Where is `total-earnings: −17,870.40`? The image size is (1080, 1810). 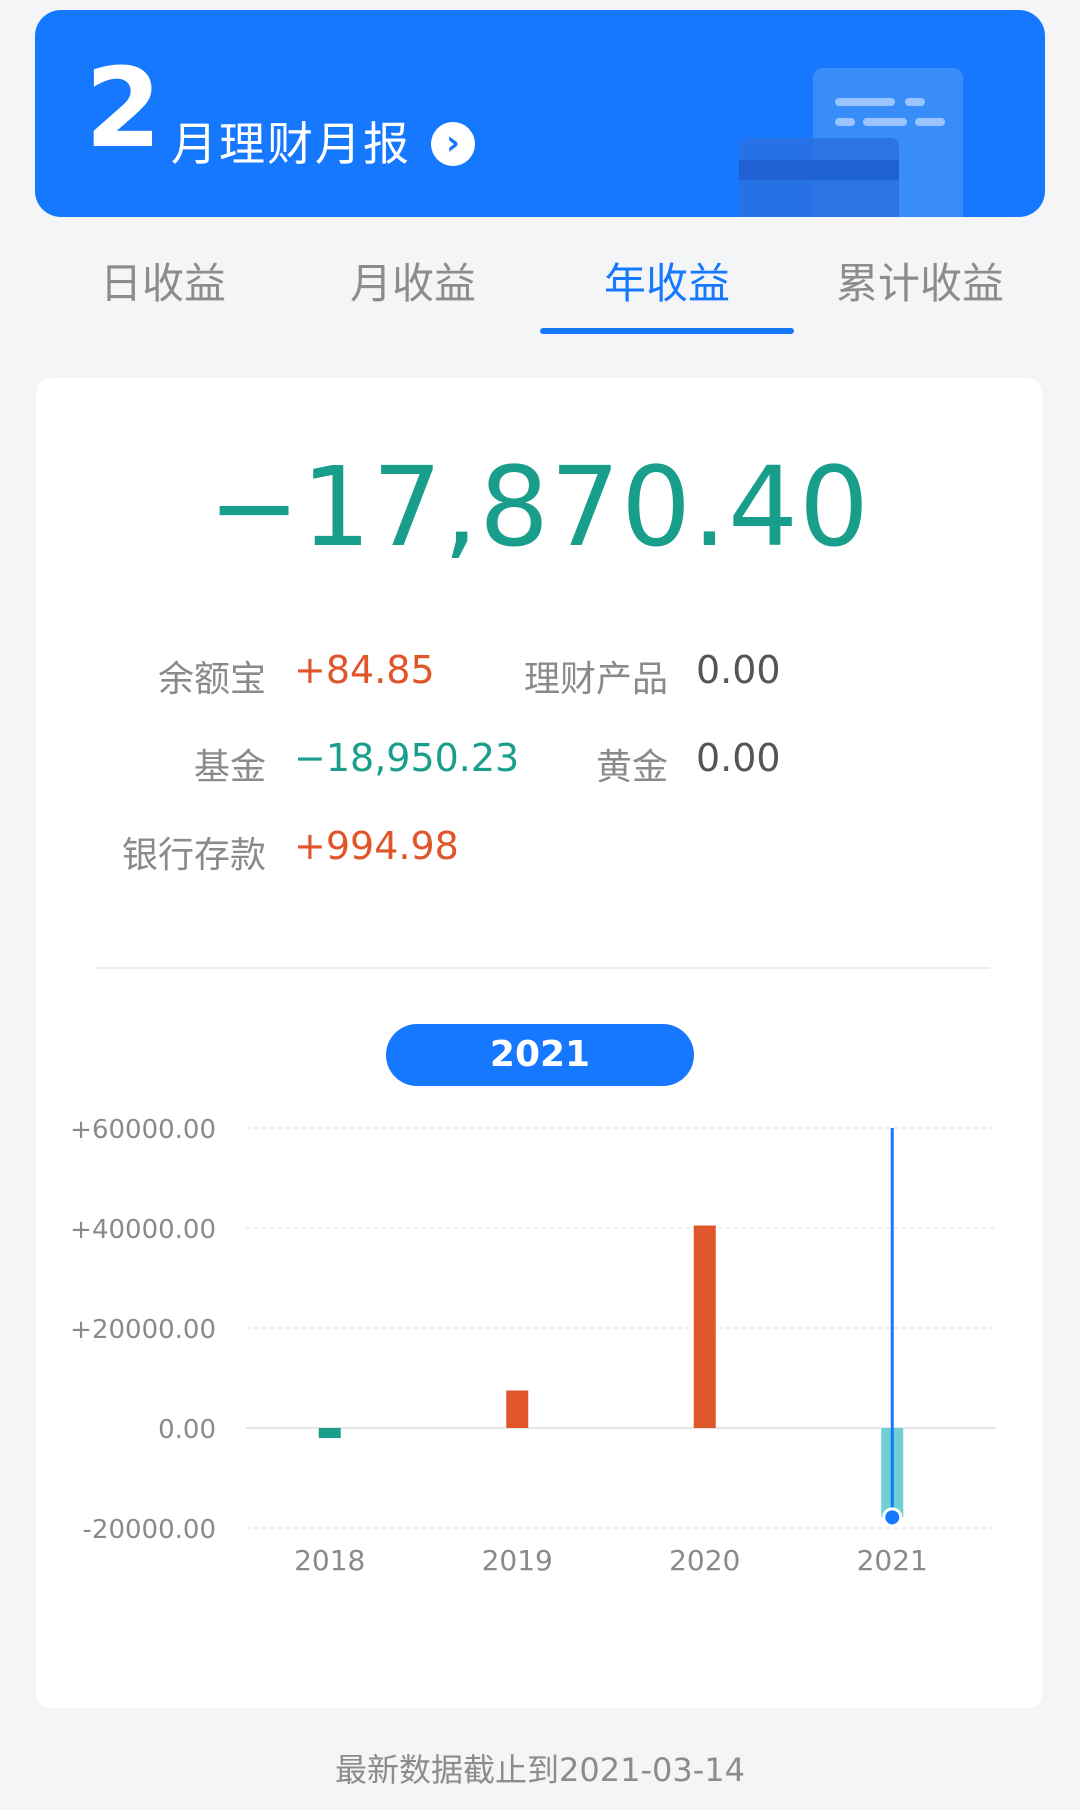 total-earnings: −17,870.40 is located at coordinates (539, 507).